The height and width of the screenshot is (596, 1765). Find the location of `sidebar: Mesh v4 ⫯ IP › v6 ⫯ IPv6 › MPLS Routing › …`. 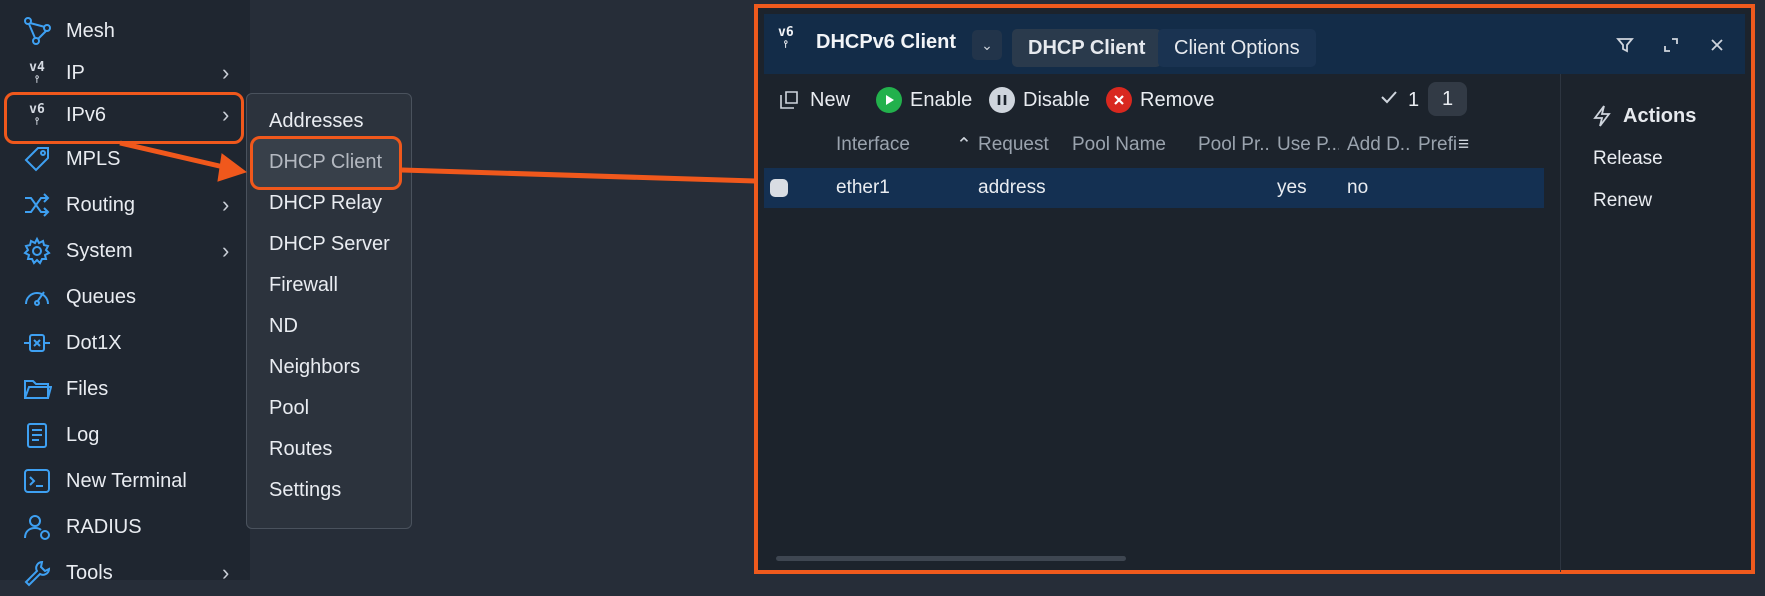

sidebar: Mesh v4 ⫯ IP › v6 ⫯ IPv6 › MPLS Routing › … is located at coordinates (125, 293).